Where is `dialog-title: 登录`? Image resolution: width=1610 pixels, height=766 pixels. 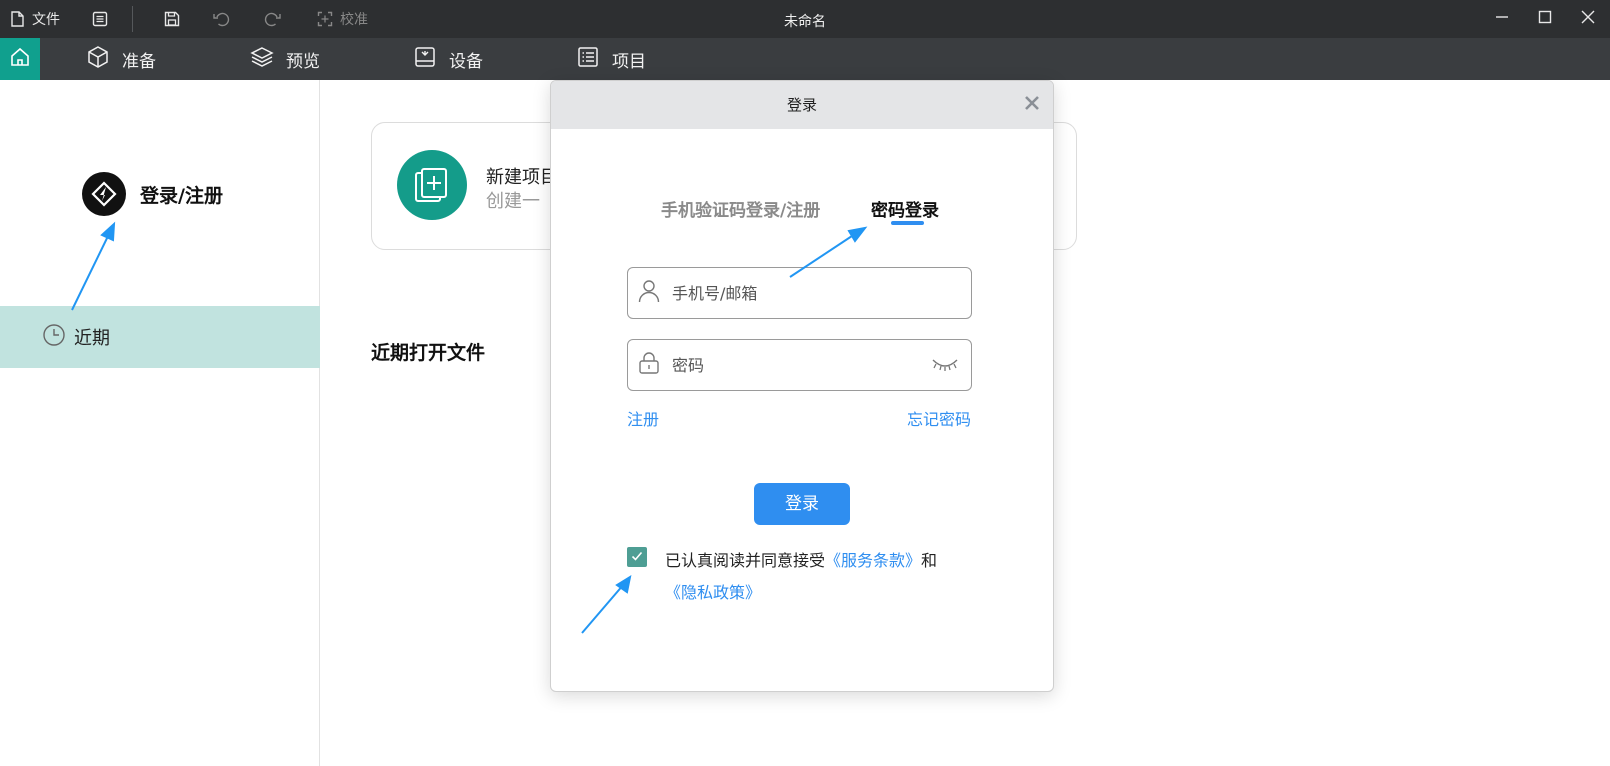 dialog-title: 登录 is located at coordinates (801, 105).